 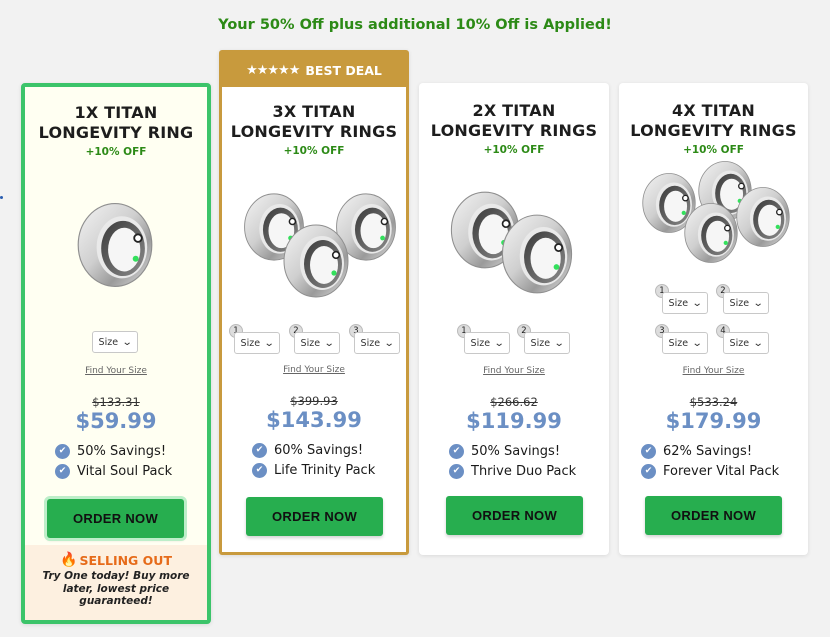 What do you see at coordinates (514, 421) in the screenshot?
I see `sale-price: $119.99` at bounding box center [514, 421].